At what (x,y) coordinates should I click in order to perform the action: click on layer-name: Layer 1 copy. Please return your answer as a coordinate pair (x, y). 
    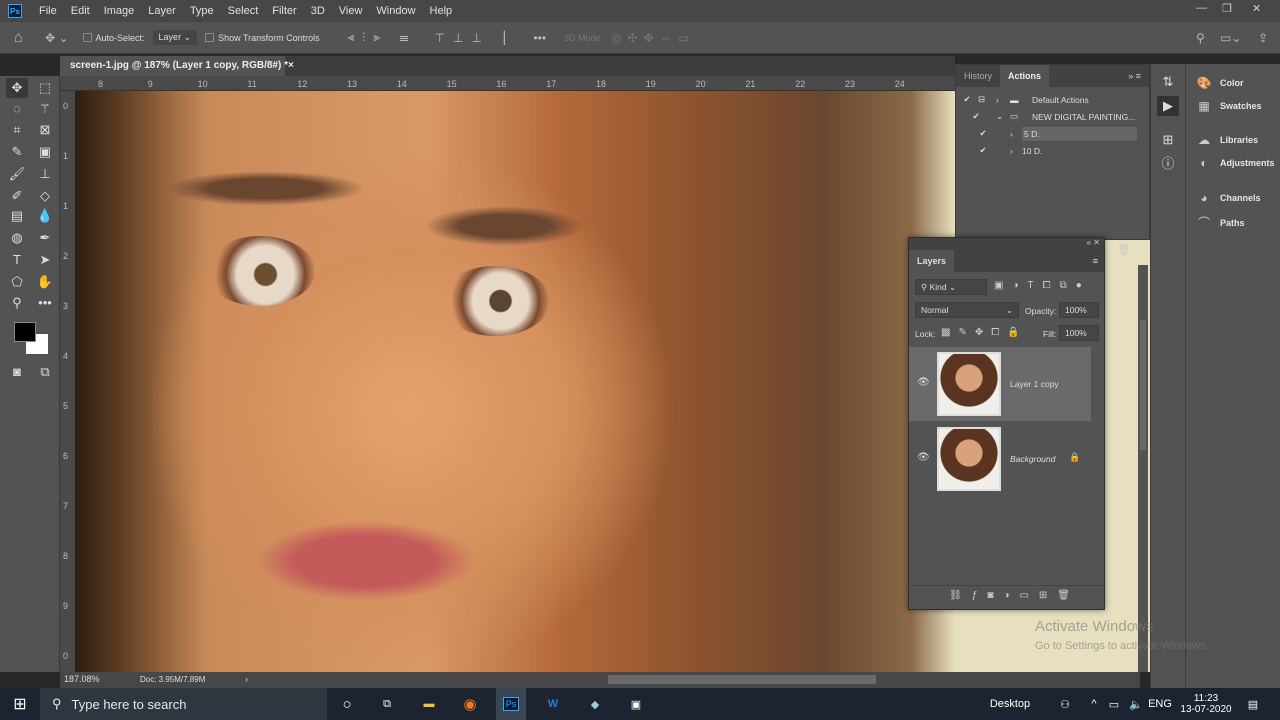
    Looking at the image, I should click on (1034, 384).